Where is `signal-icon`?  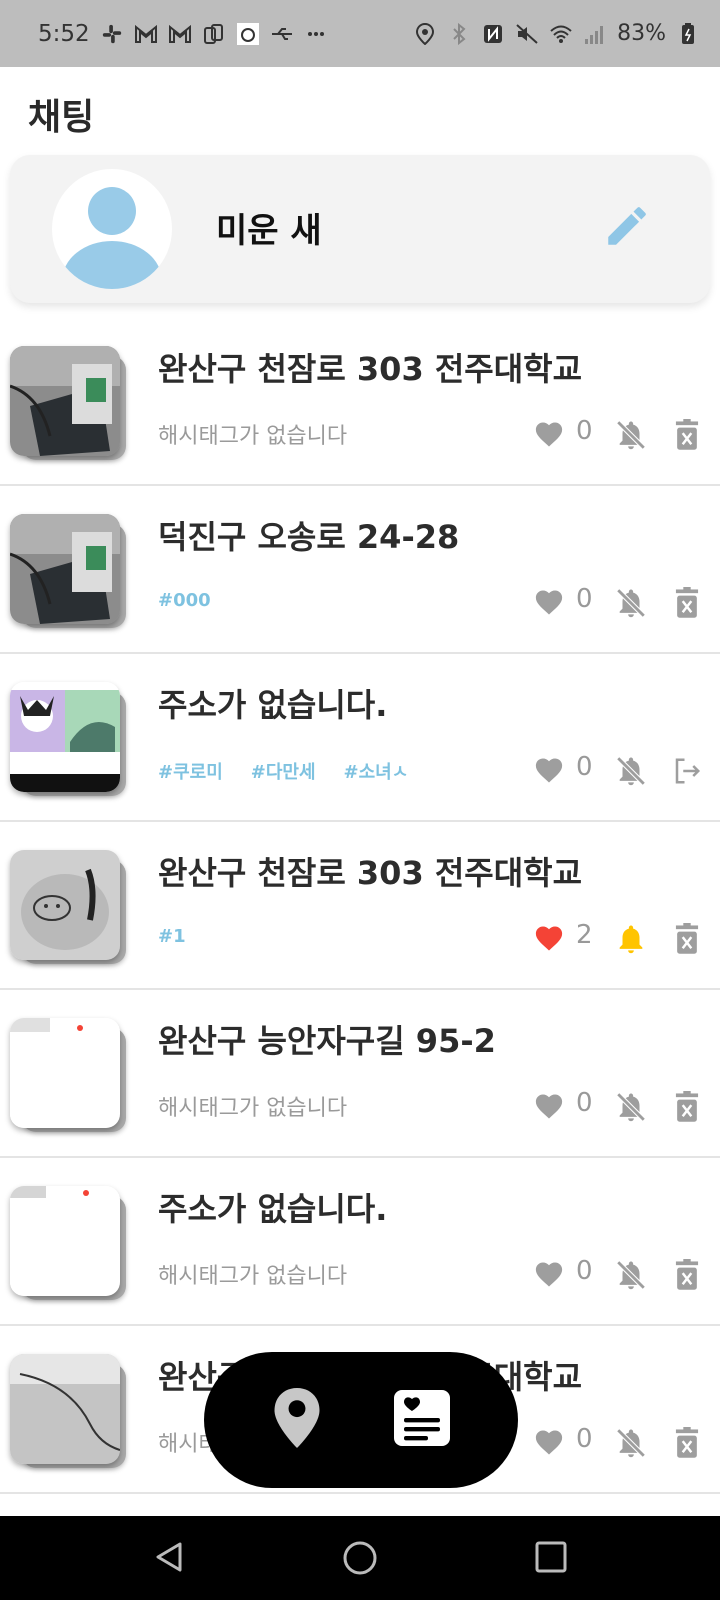
signal-icon is located at coordinates (594, 34).